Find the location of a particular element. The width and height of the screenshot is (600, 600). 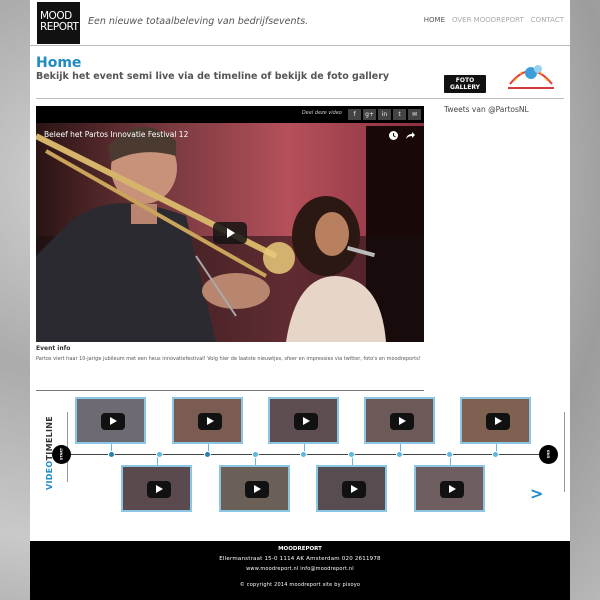

timeline-label-video: VIDEO is located at coordinates (49, 475).